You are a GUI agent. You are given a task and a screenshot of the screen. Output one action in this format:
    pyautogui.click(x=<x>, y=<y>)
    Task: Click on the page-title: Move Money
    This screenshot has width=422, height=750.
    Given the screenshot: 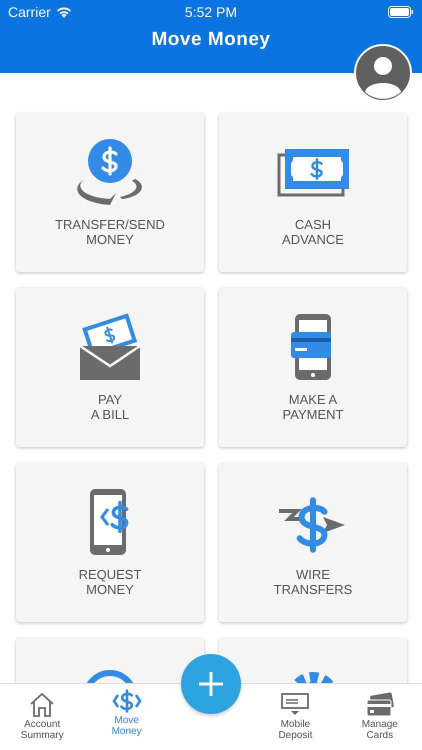 What is the action you would take?
    pyautogui.click(x=211, y=40)
    